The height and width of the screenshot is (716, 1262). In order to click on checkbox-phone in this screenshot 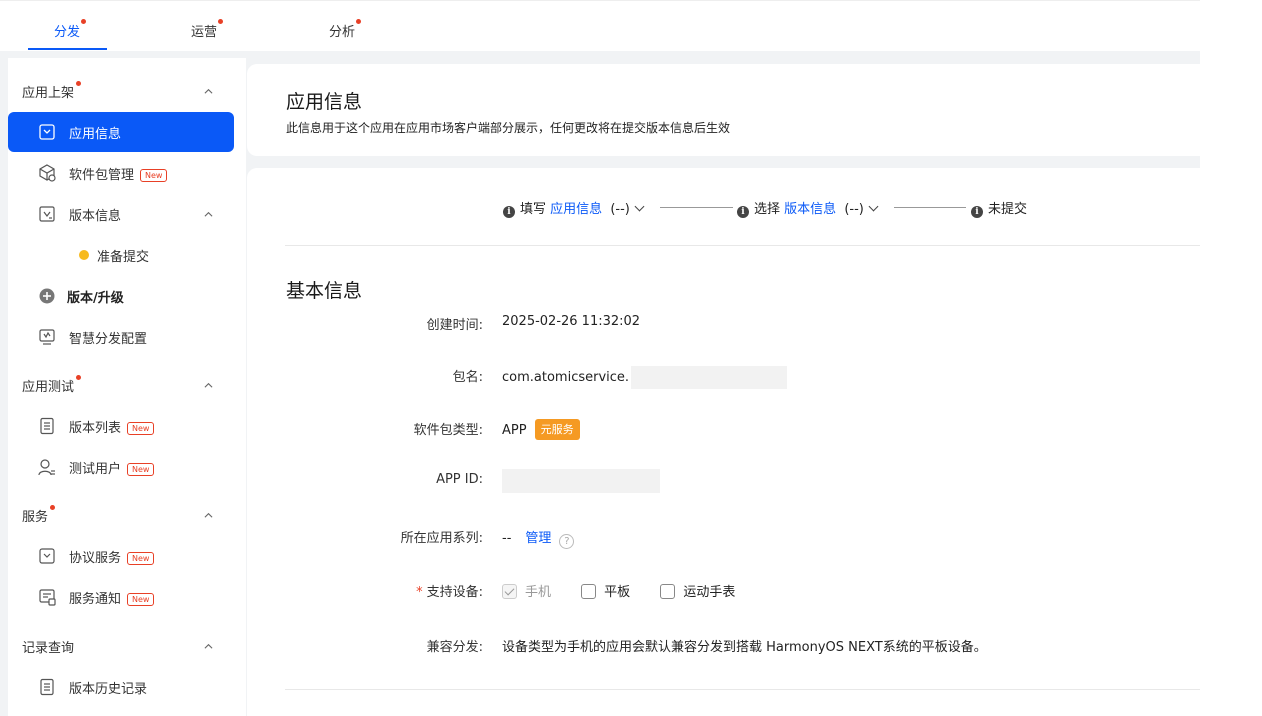, I will do `click(509, 591)`.